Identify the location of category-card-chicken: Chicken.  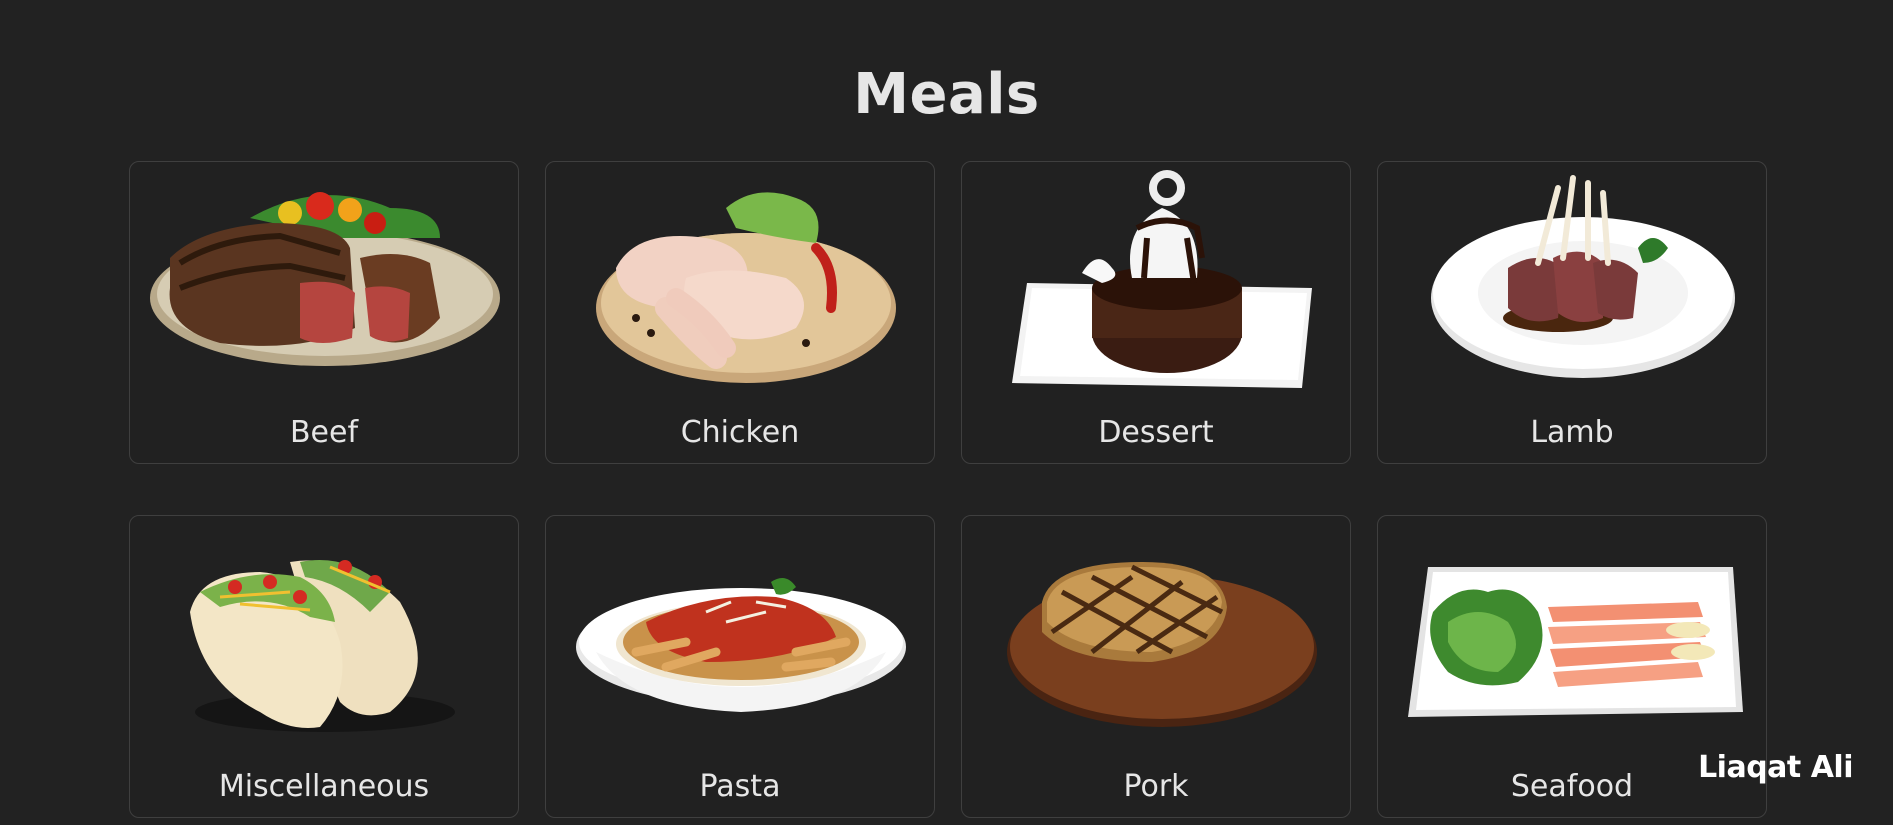
(740, 312).